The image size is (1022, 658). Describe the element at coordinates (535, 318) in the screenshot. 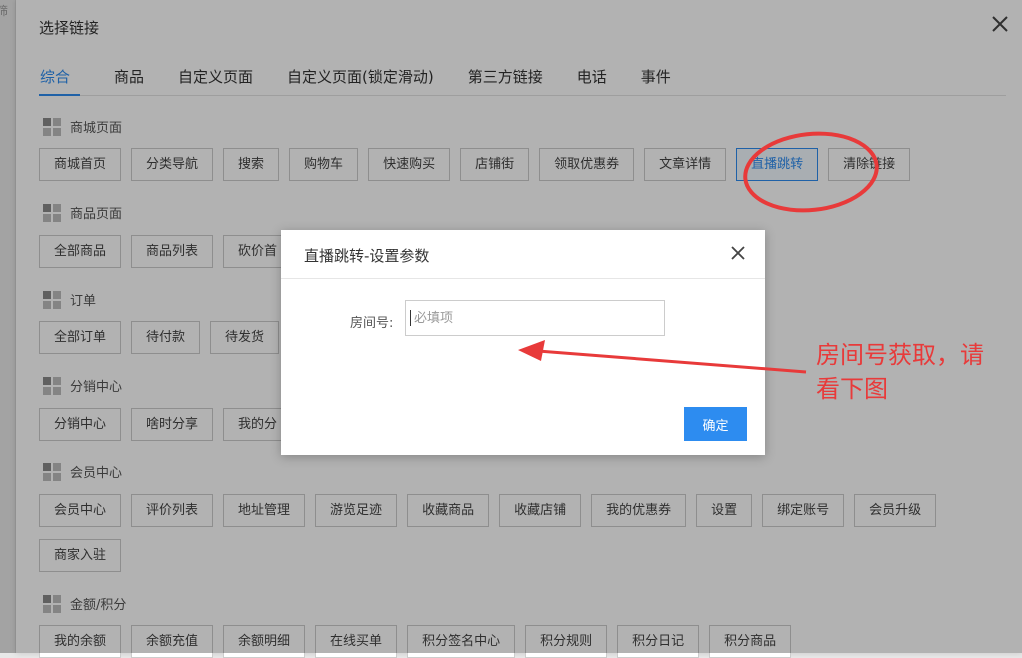

I see `room-number-input` at that location.